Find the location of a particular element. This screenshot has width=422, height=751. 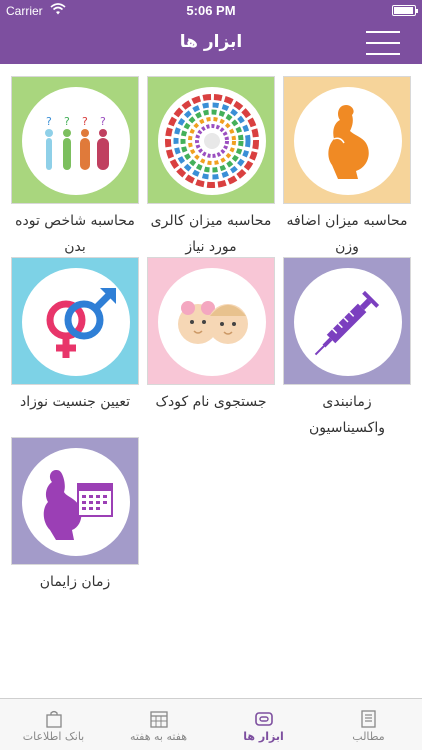

tool-label: محاسبه میزان کالری مورد نیاز is located at coordinates (211, 234).